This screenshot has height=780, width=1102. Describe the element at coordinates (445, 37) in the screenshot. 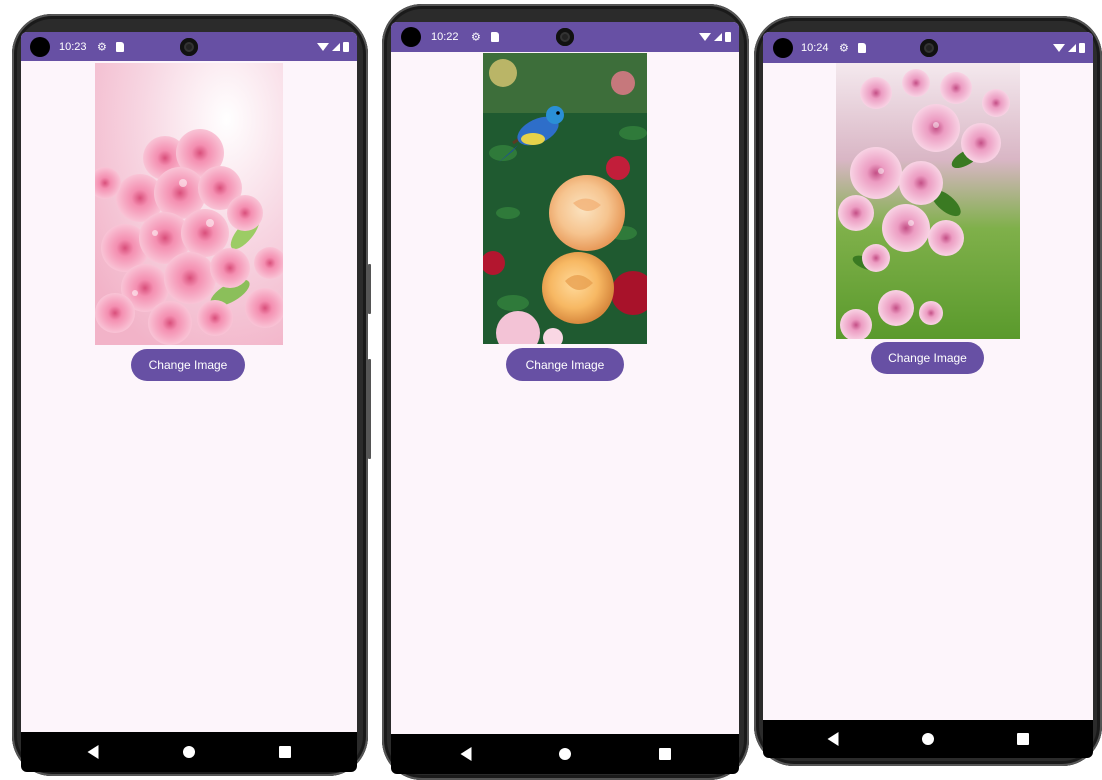

I see `status-time: 10:22` at that location.